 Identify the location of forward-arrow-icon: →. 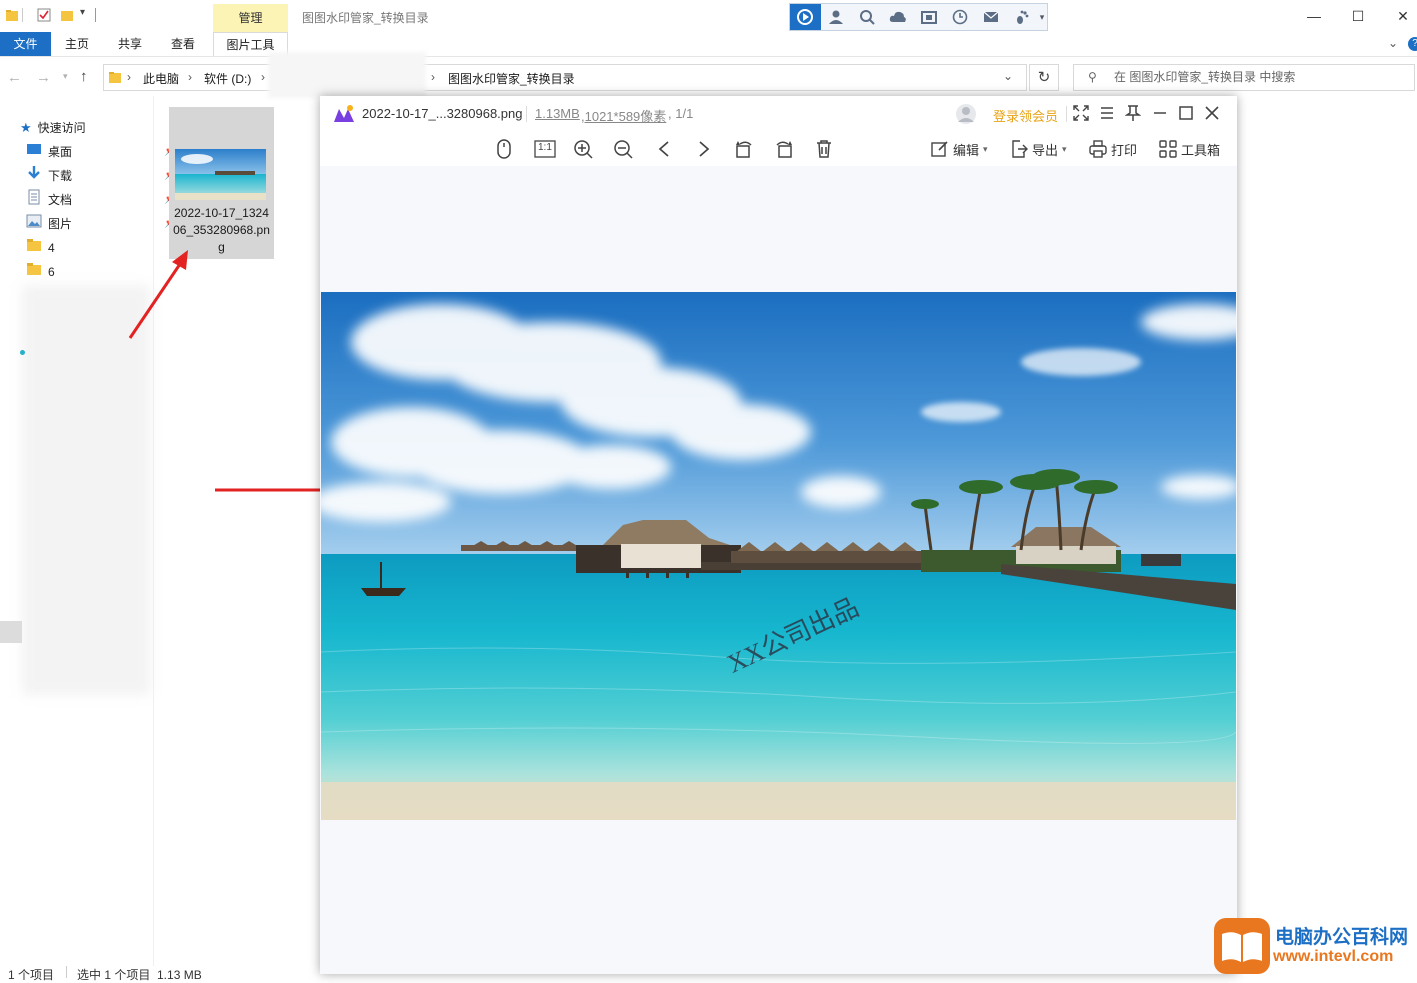
(43, 77).